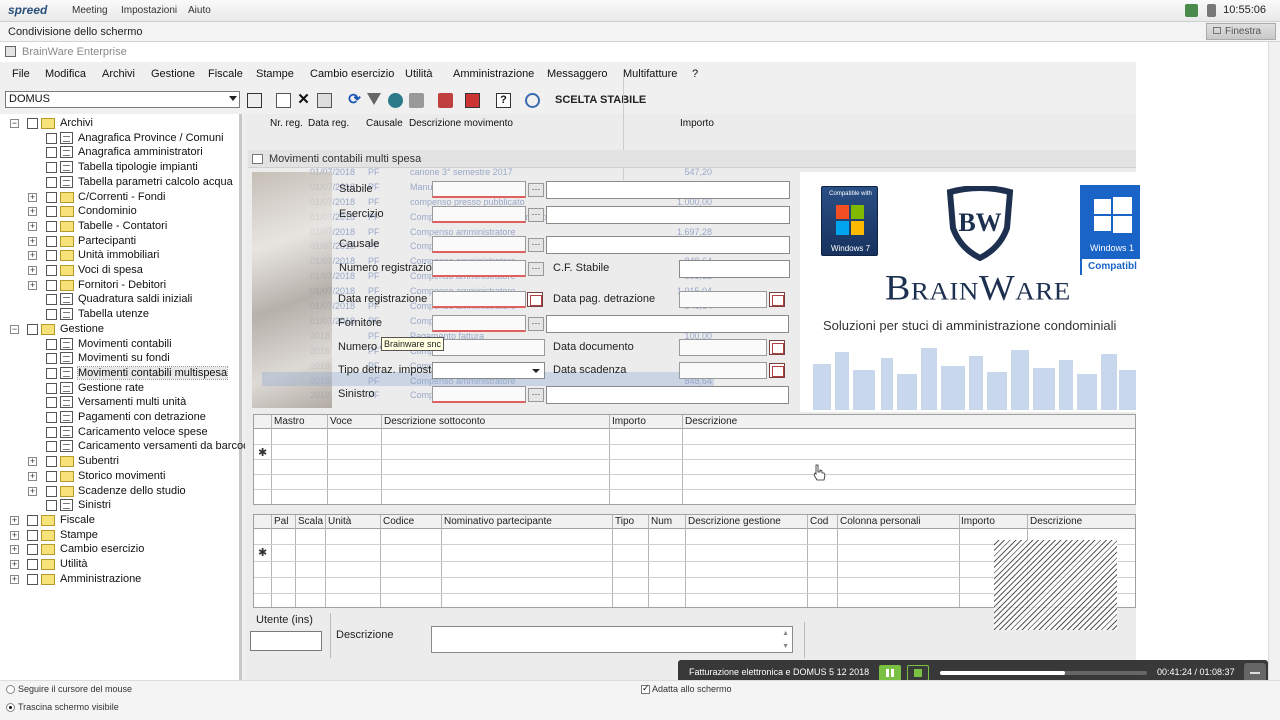 The image size is (1280, 720). I want to click on tree-item: Movimenti contabili, so click(120, 344).